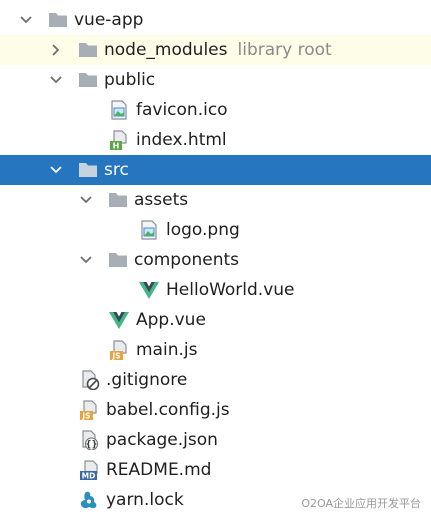  What do you see at coordinates (91, 445) in the screenshot?
I see `badge-text: {}` at bounding box center [91, 445].